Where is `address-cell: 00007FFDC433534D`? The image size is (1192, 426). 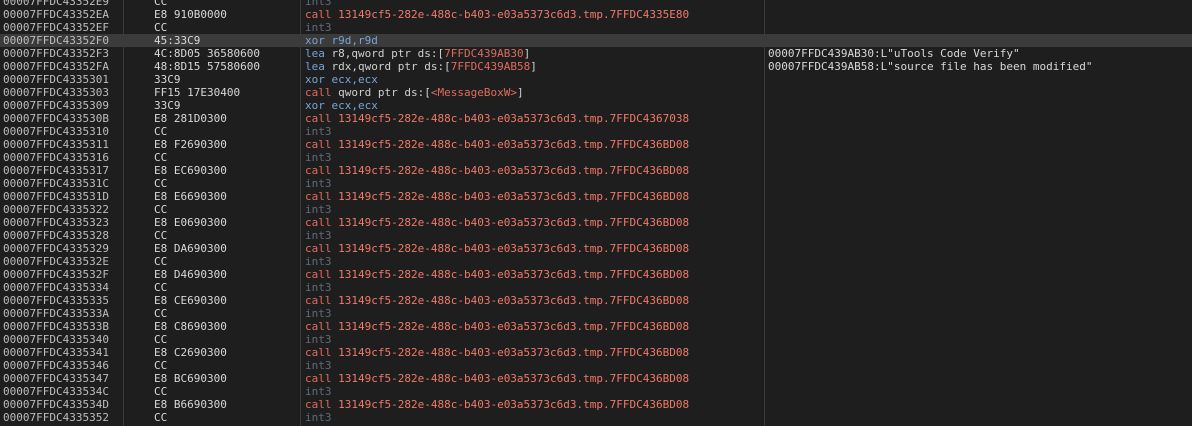 address-cell: 00007FFDC433534D is located at coordinates (63, 404).